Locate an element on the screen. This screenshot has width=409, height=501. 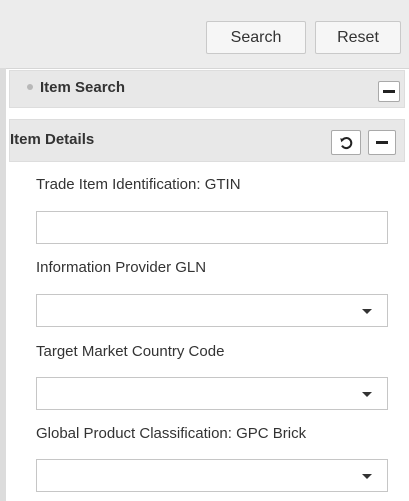
gpc-brick-select is located at coordinates (212, 475).